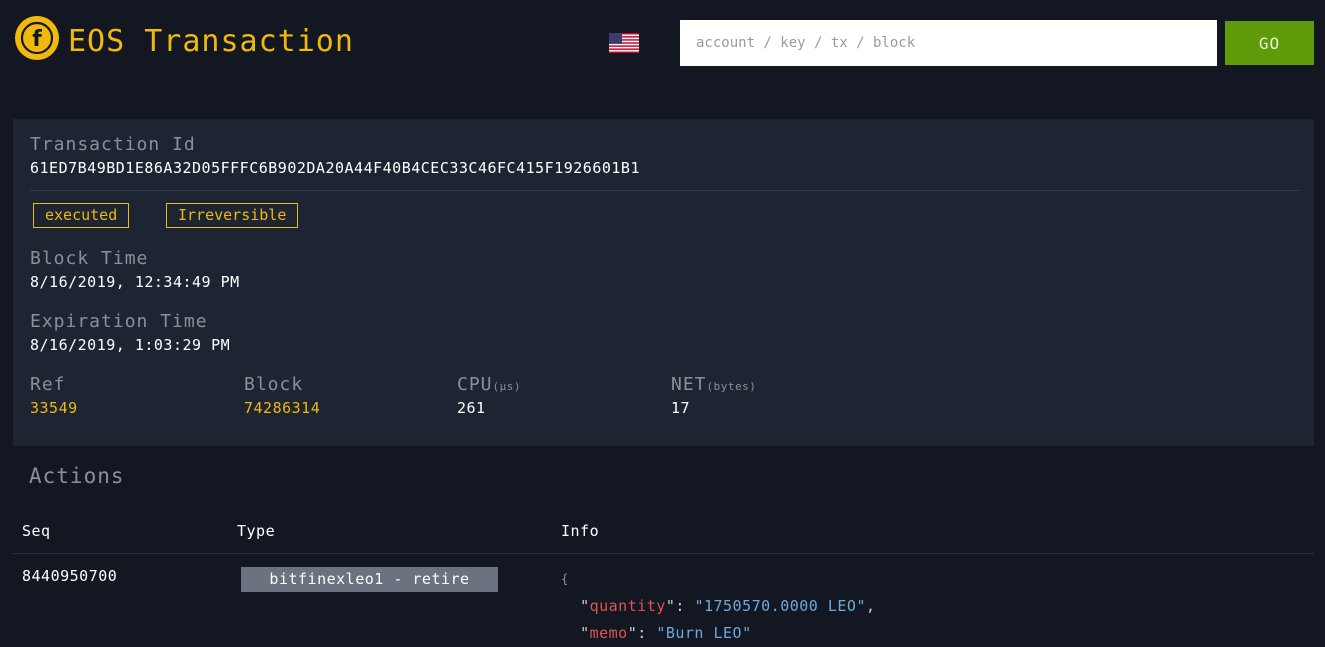 The width and height of the screenshot is (1325, 647). Describe the element at coordinates (507, 386) in the screenshot. I see `cpu-unit: (µs)` at that location.